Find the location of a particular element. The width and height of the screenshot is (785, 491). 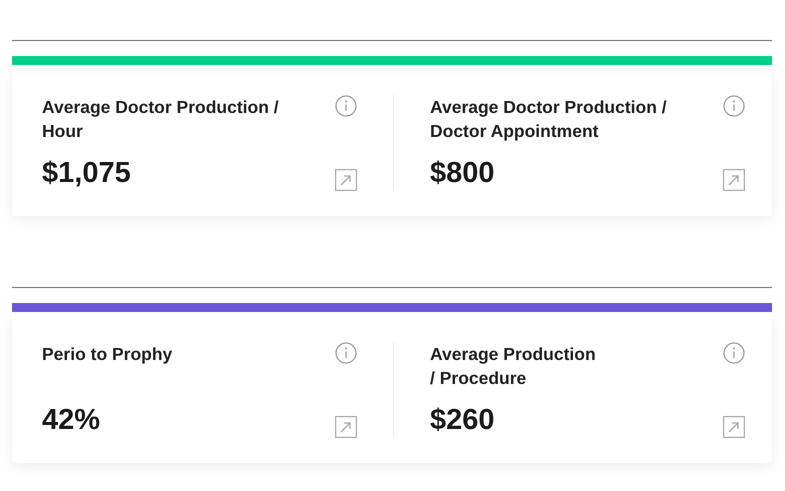

metric-title: Average Doctor Production / Hour is located at coordinates (160, 119).